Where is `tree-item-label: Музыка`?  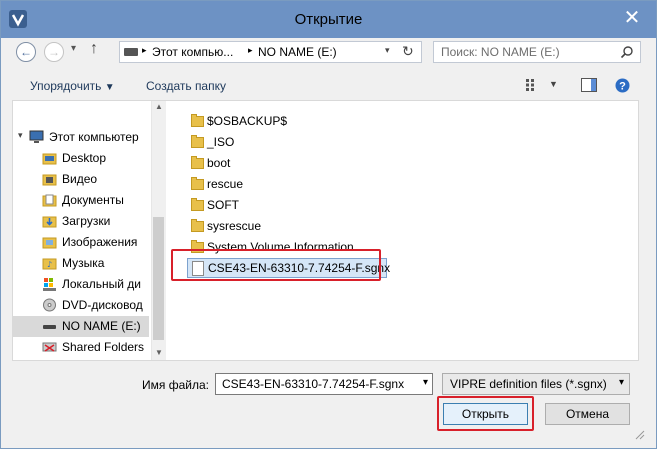 tree-item-label: Музыка is located at coordinates (83, 263).